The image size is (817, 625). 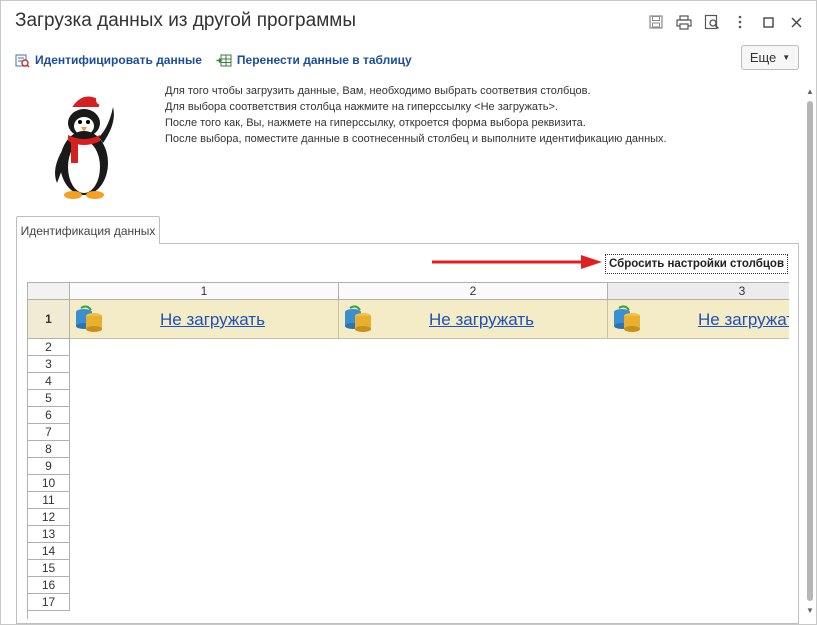 What do you see at coordinates (49, 415) in the screenshot?
I see `row-header: 6` at bounding box center [49, 415].